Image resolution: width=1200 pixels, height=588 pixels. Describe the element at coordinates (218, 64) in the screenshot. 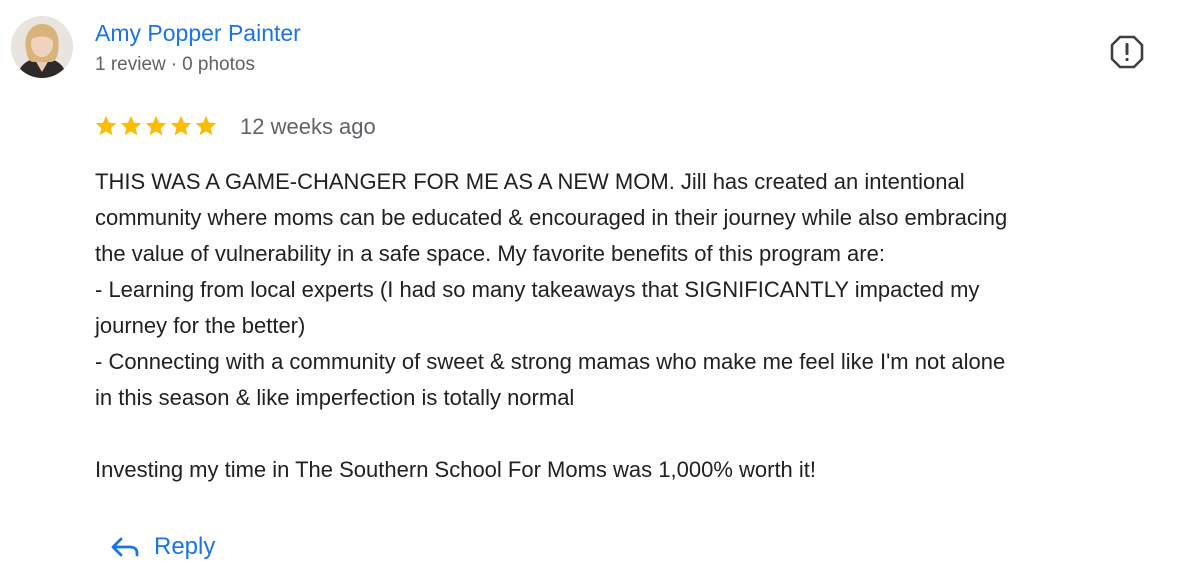

I see `photo-count: 0 photos` at that location.